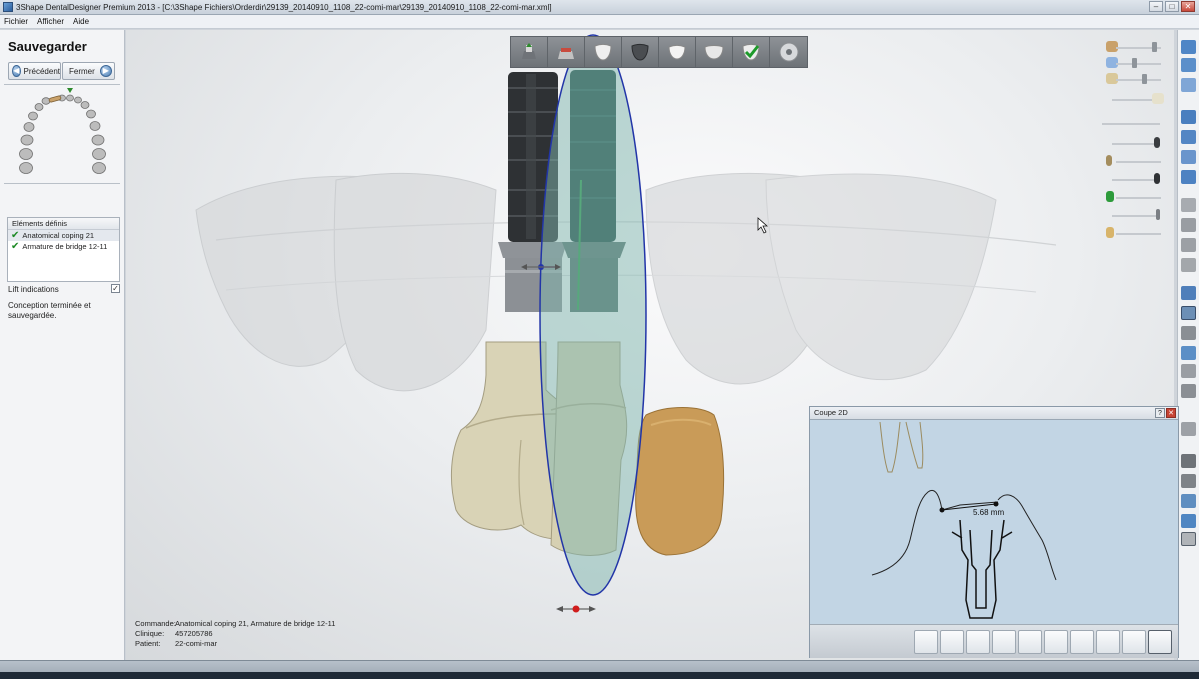 This screenshot has height=679, width=1199. What do you see at coordinates (63, 246) in the screenshot?
I see `list-item: ✔ Armature de bridge 12-11` at bounding box center [63, 246].